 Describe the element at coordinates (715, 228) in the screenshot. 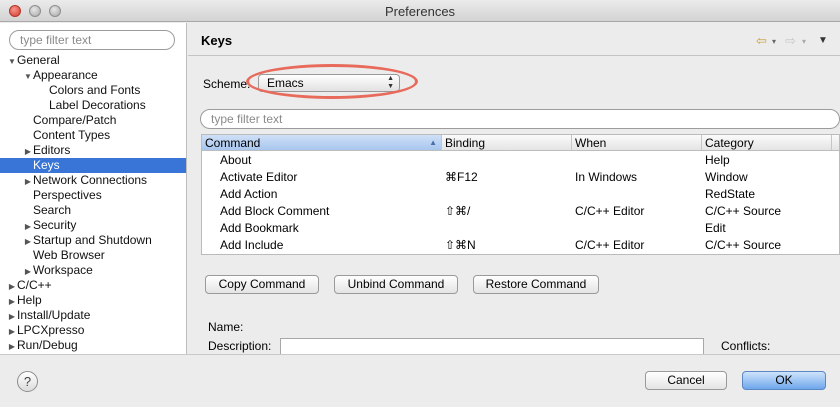

I see `cell-category: Edit` at that location.